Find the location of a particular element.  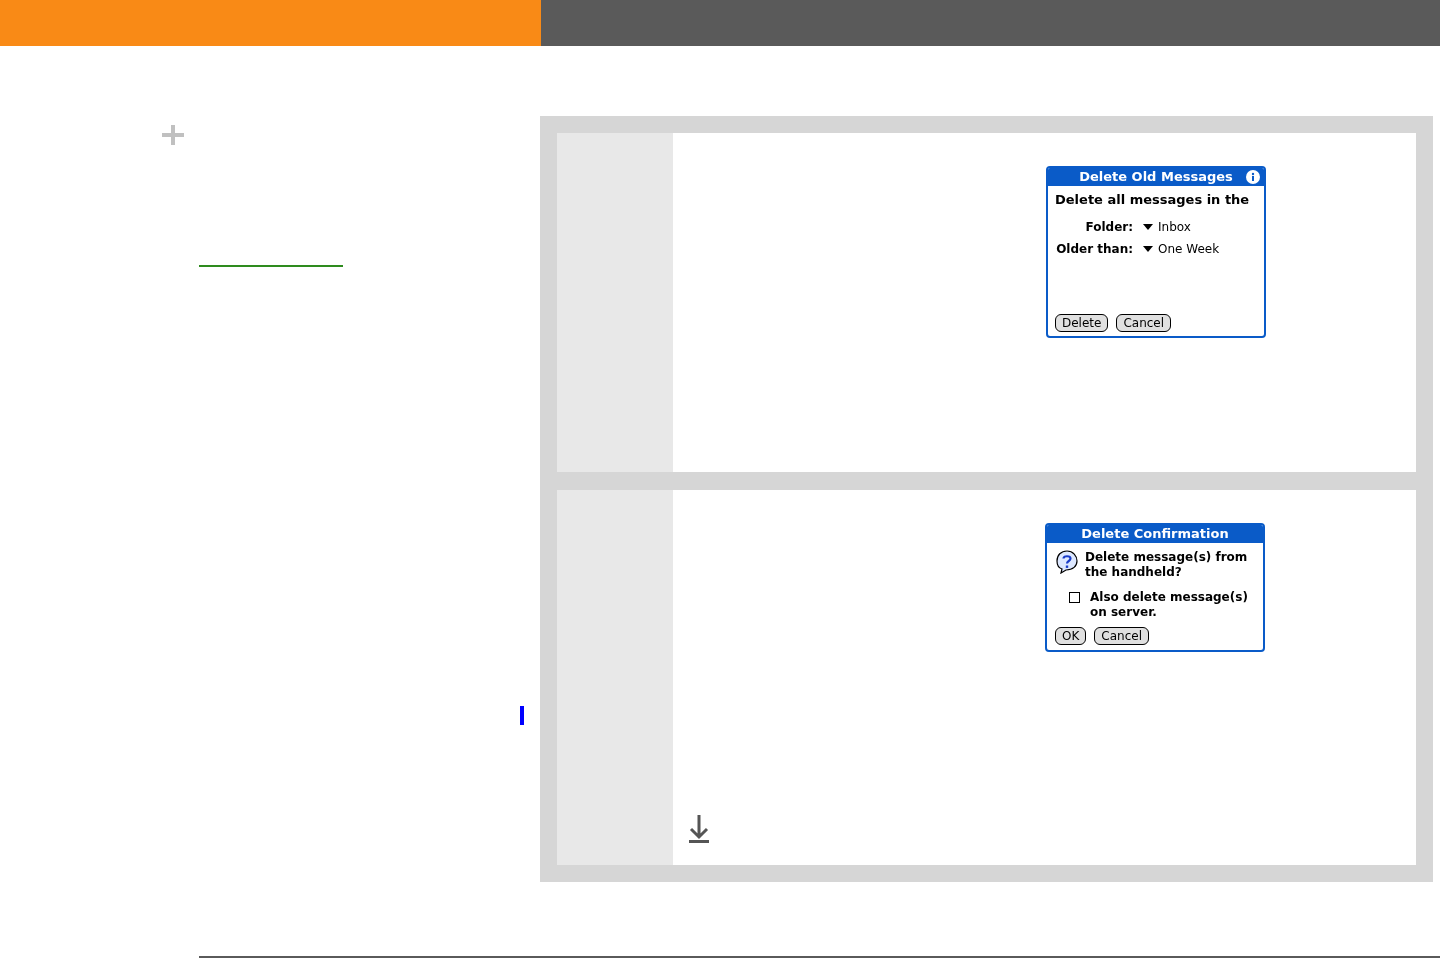

dialog-title: Delete Old Messages is located at coordinates (1156, 176).